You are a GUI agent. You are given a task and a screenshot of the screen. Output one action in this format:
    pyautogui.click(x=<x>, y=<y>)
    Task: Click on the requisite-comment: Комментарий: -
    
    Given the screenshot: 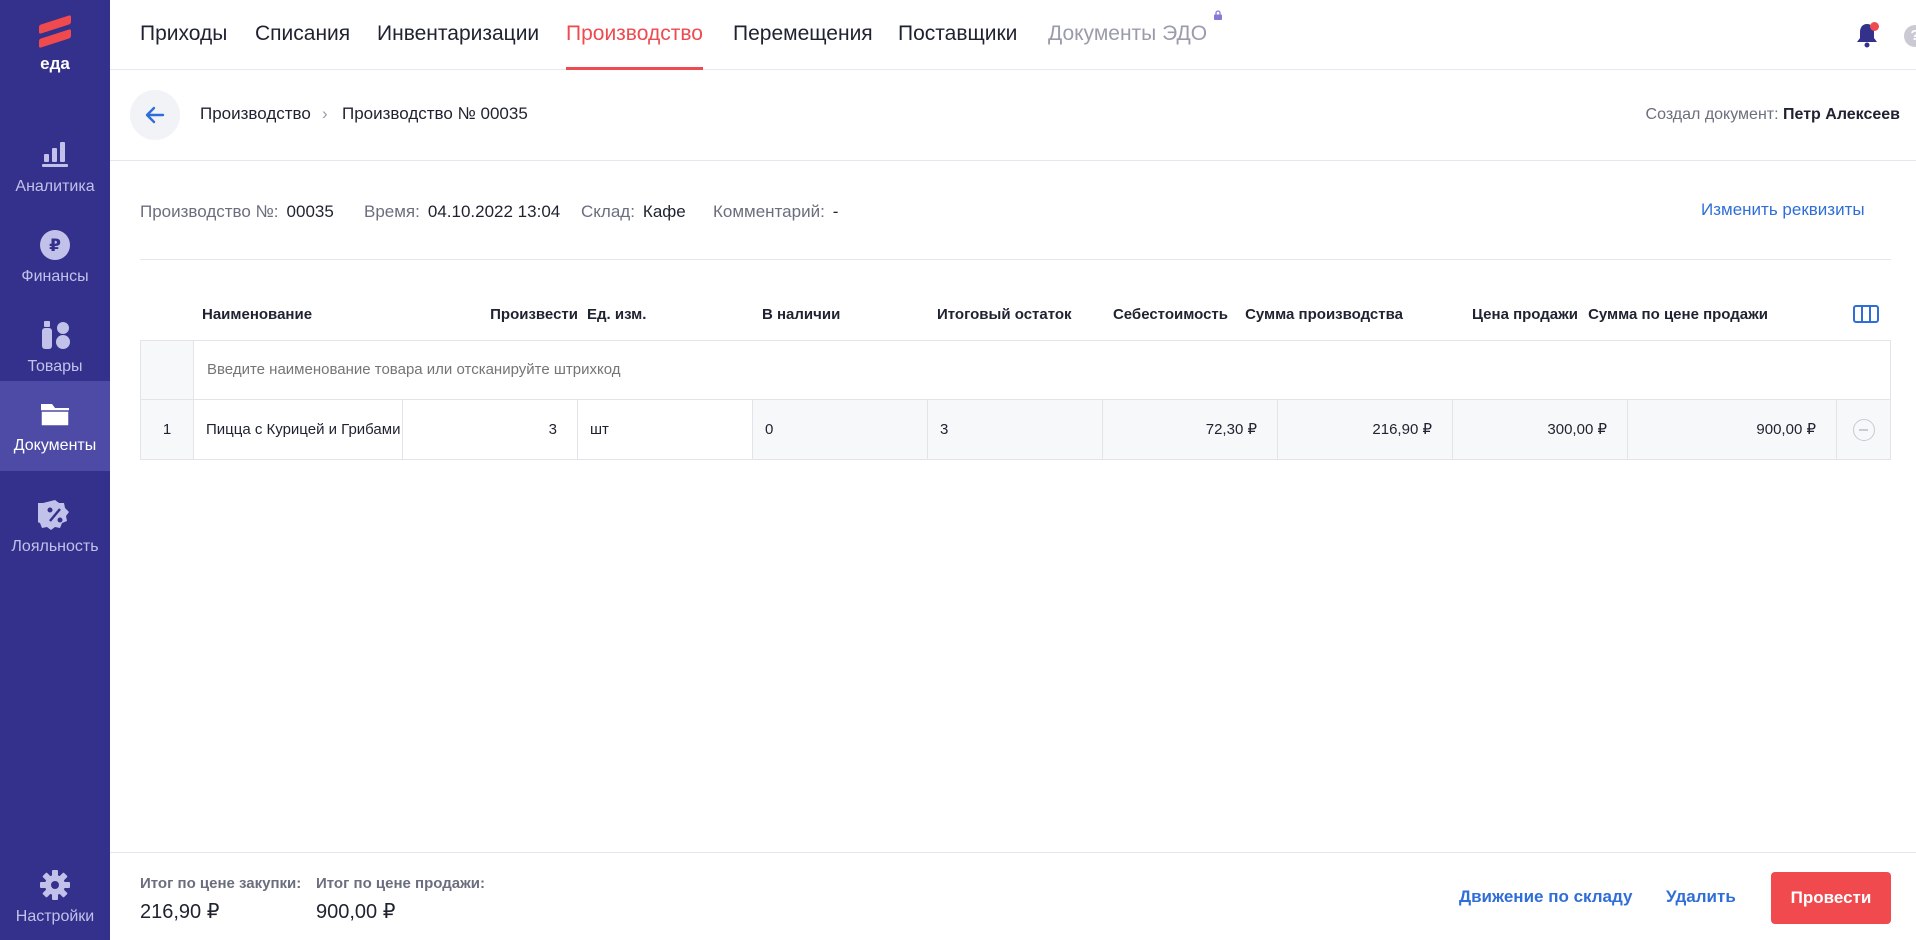 What is the action you would take?
    pyautogui.click(x=775, y=212)
    